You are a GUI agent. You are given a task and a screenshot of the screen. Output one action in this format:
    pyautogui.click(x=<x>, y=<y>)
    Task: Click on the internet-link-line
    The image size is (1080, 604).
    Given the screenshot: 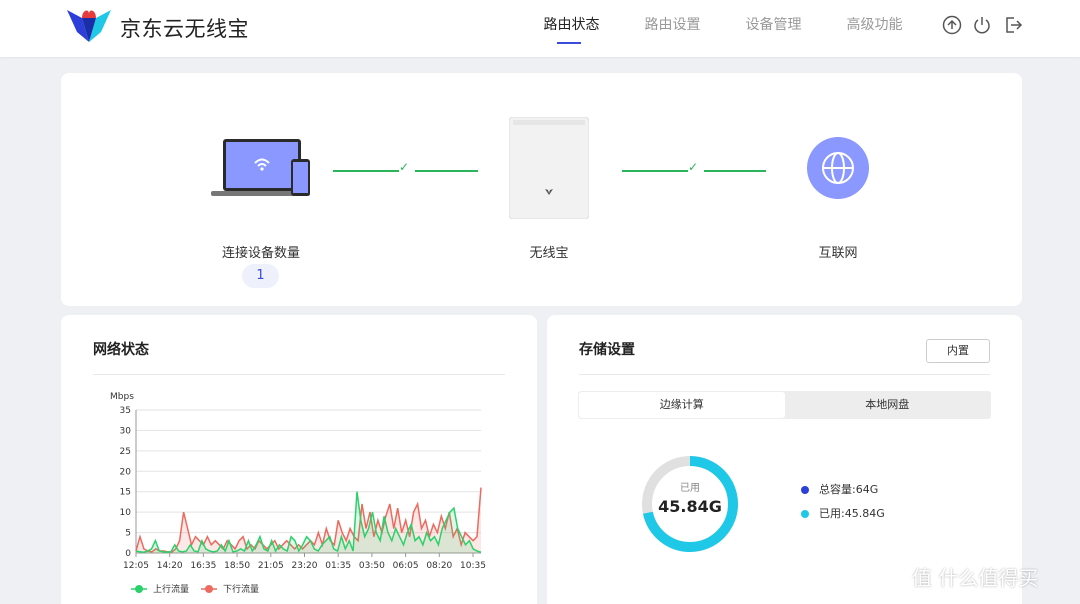 What is the action you would take?
    pyautogui.click(x=655, y=171)
    